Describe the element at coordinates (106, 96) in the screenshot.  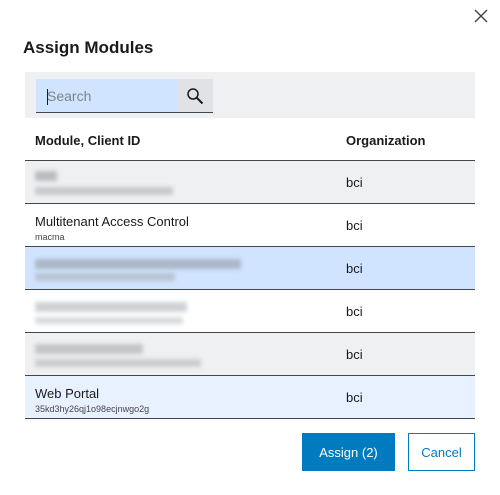
I see `search-input` at that location.